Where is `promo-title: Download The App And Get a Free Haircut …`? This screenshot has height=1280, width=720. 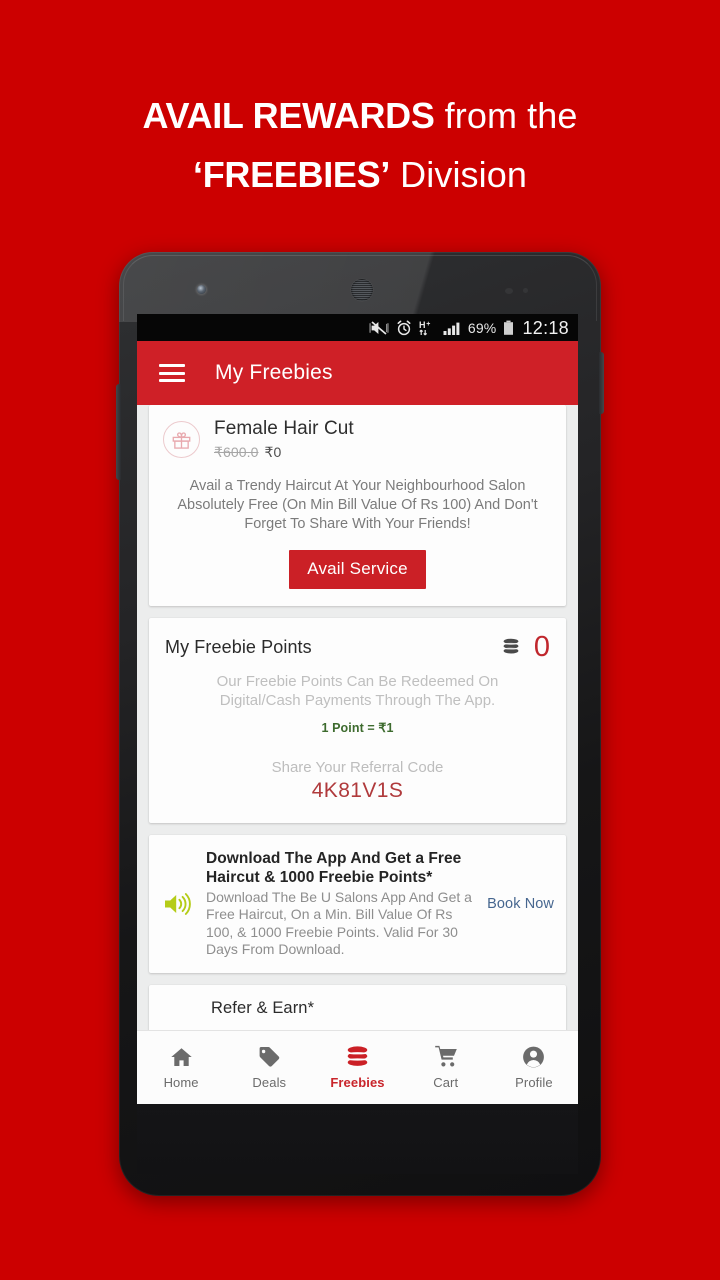 promo-title: Download The App And Get a Free Haircut … is located at coordinates (334, 867).